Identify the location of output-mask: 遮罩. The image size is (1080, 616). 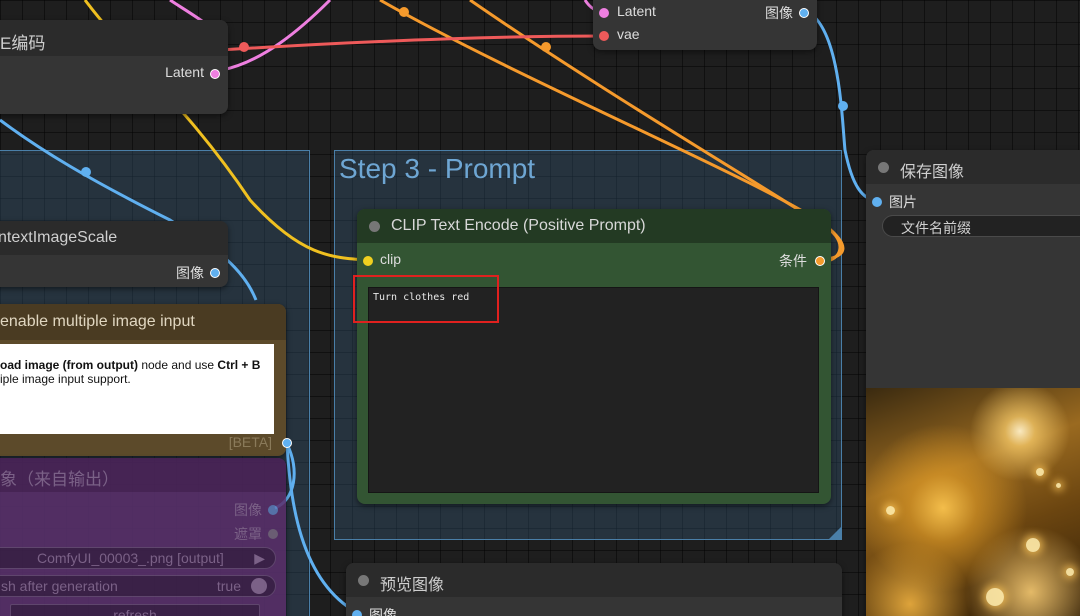
(256, 534).